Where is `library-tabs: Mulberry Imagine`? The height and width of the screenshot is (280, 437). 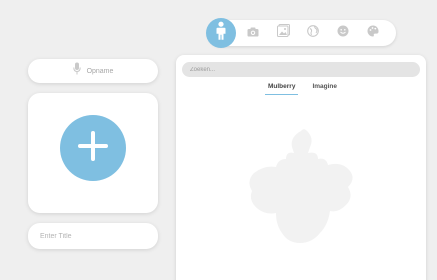
library-tabs: Mulberry Imagine is located at coordinates (301, 89).